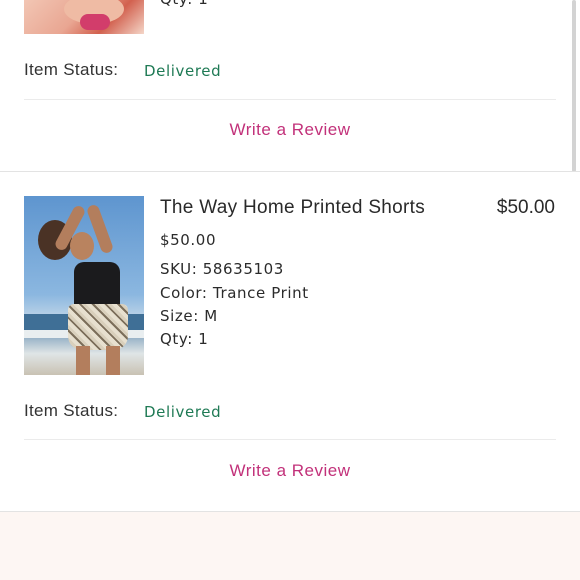  What do you see at coordinates (290, 546) in the screenshot?
I see `footer-area` at bounding box center [290, 546].